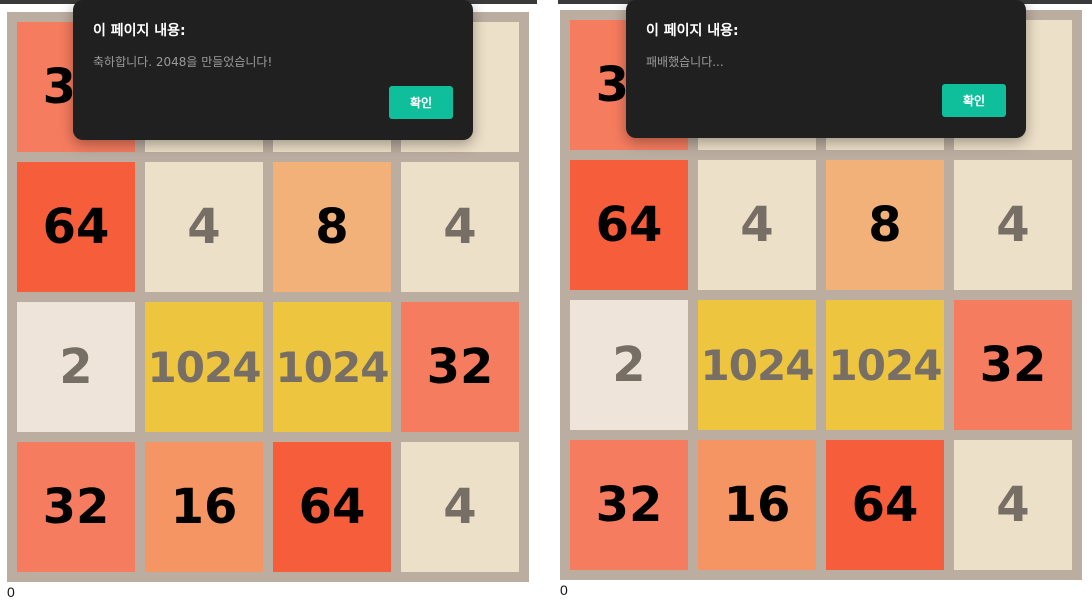 Image resolution: width=1092 pixels, height=606 pixels. I want to click on dialog-message: 축하합니다. 2048을 만들었습니다!, so click(183, 62).